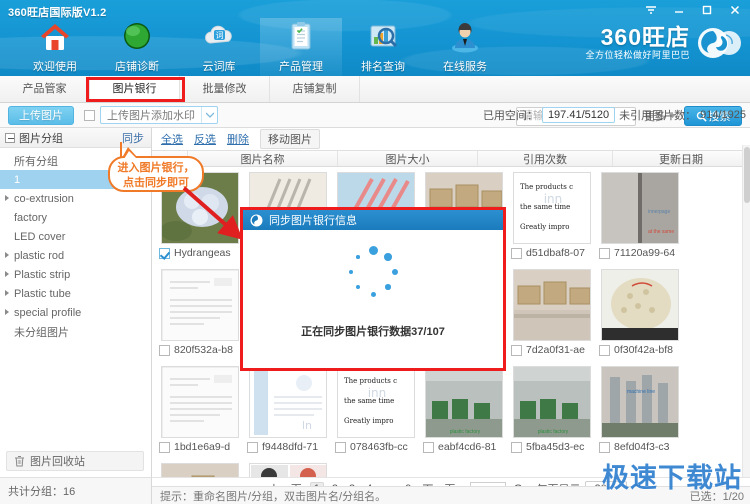 This screenshot has width=750, height=504. What do you see at coordinates (373, 274) in the screenshot?
I see `loading-spinner-icon` at bounding box center [373, 274].